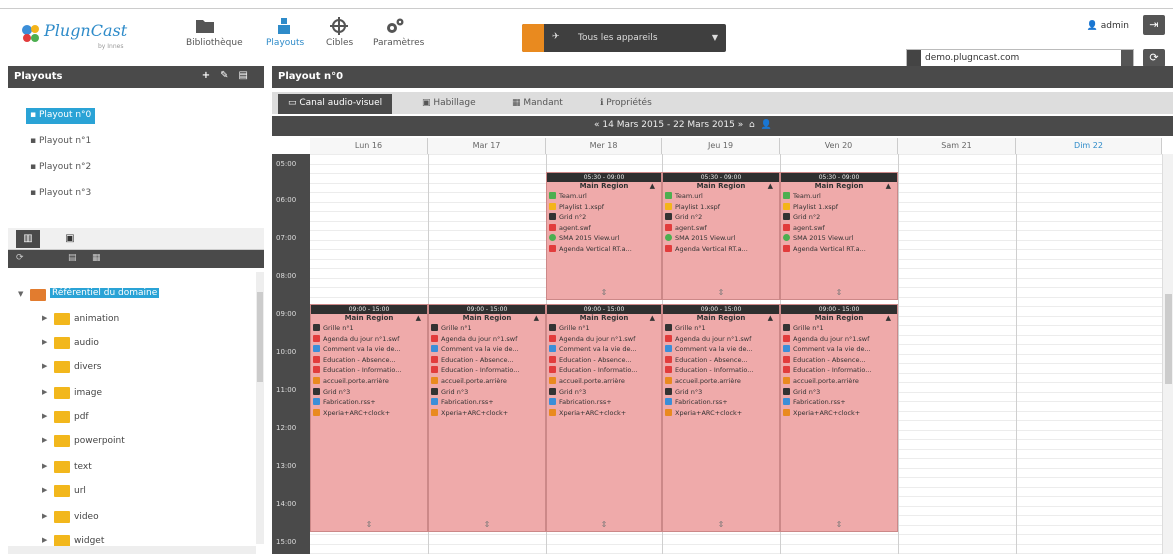  Describe the element at coordinates (1108, 26) in the screenshot. I see `user-menu: 👤 admin` at that location.